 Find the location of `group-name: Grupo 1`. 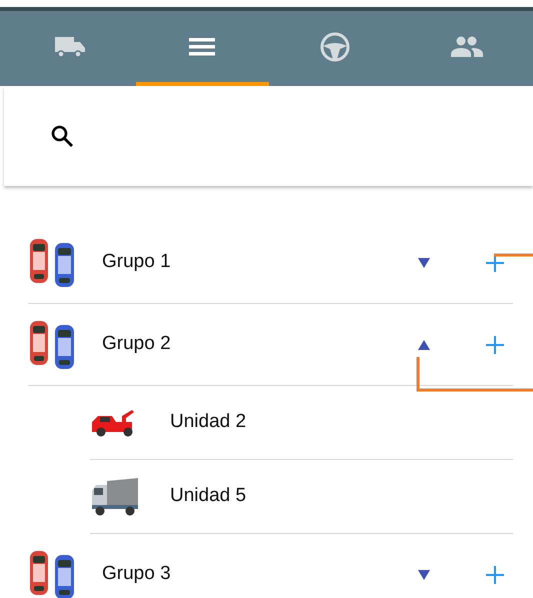

group-name: Grupo 1 is located at coordinates (260, 262).